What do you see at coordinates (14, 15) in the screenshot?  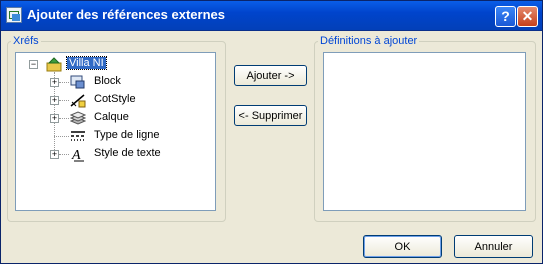 I see `app-icon` at bounding box center [14, 15].